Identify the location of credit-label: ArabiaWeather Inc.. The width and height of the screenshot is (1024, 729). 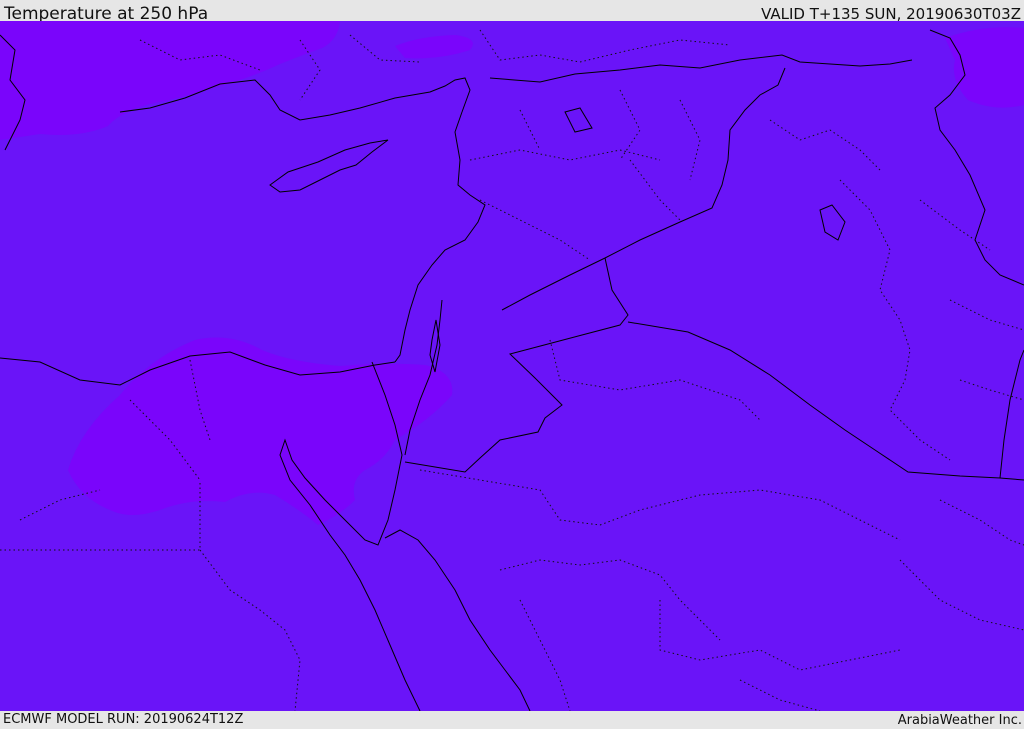
(959, 720).